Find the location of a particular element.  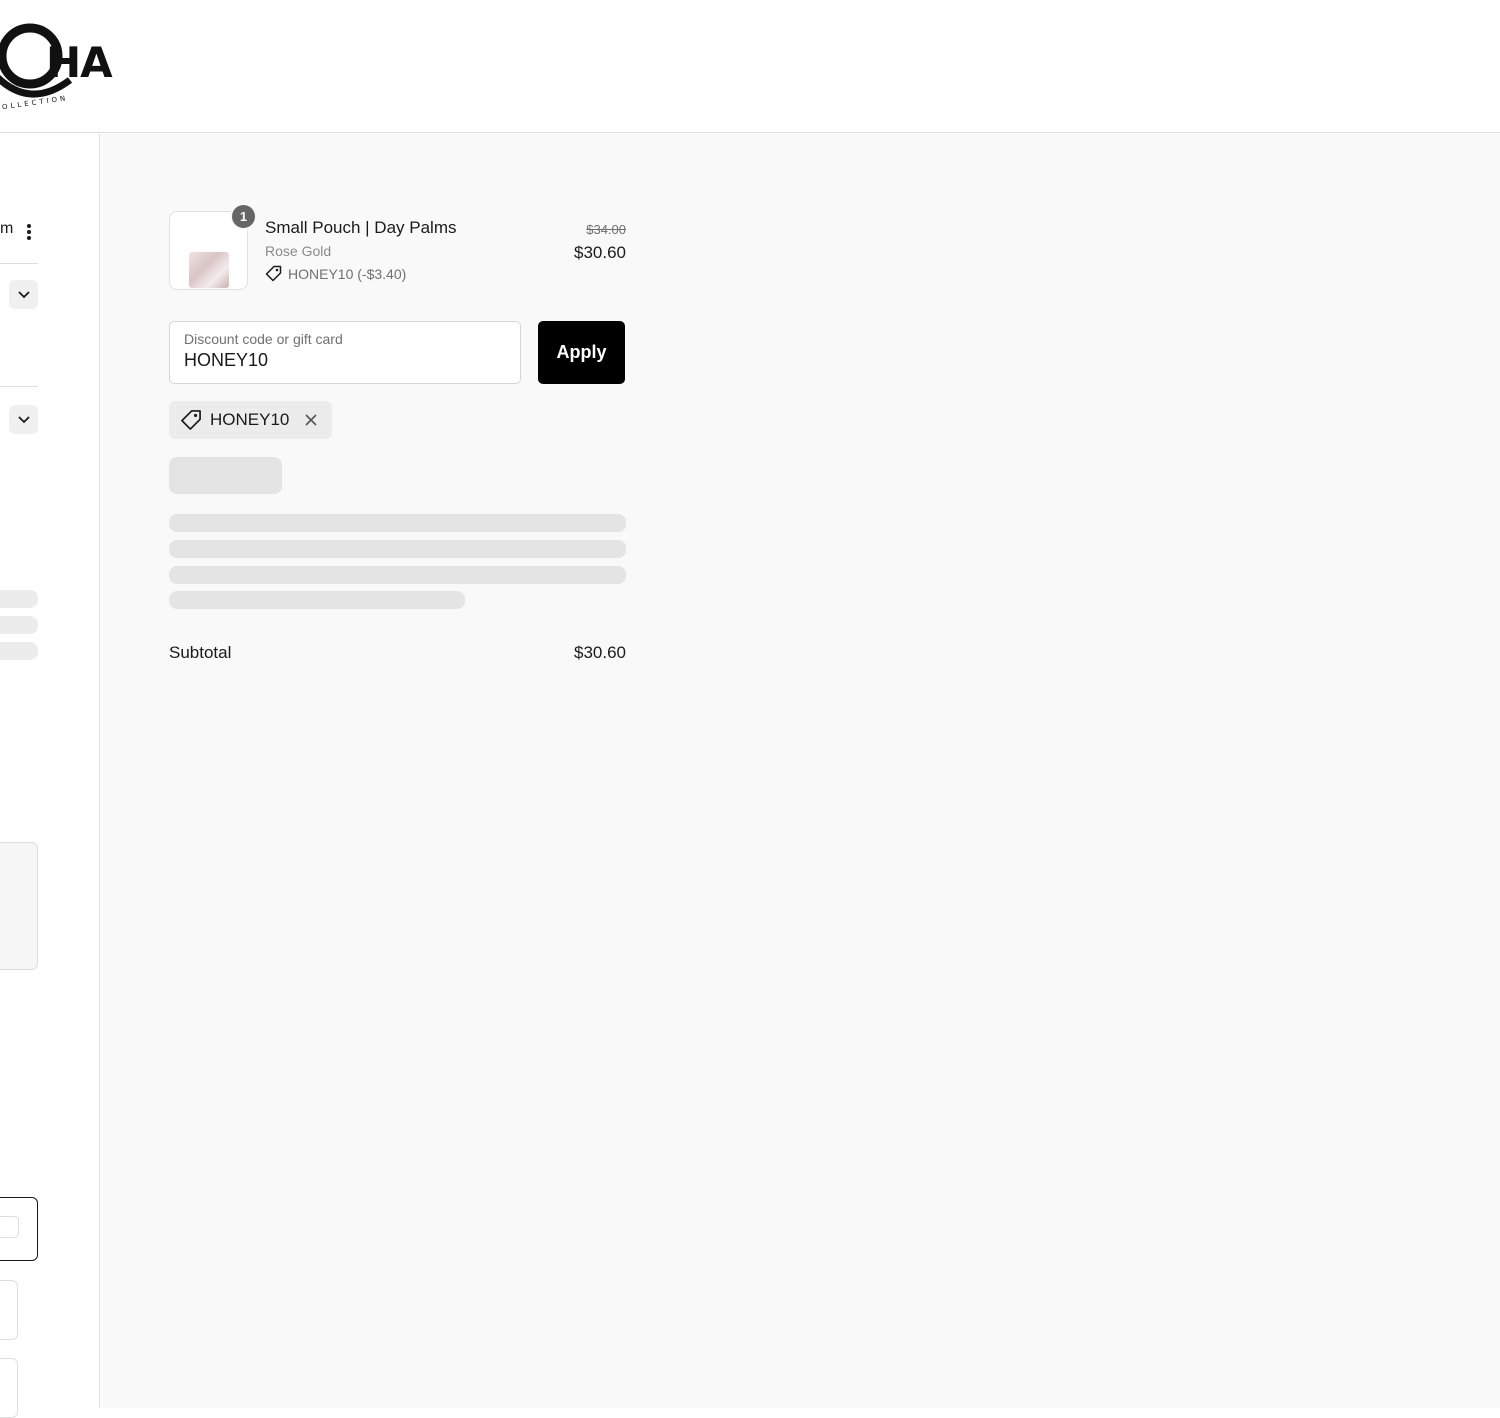

more-vertical-icon is located at coordinates (29, 233).